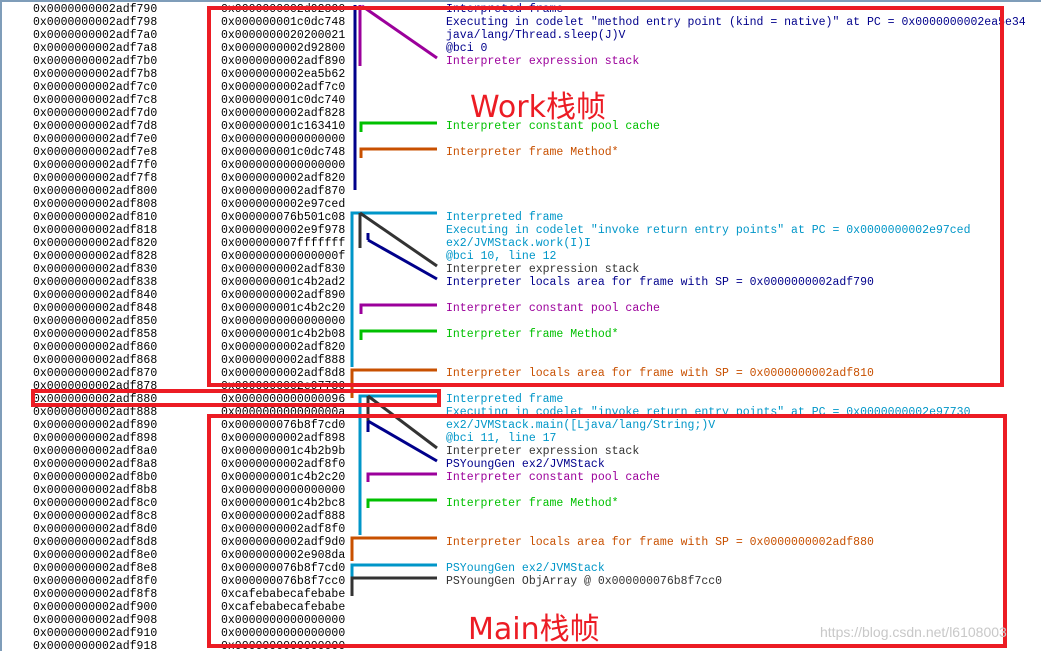 Image resolution: width=1041 pixels, height=653 pixels. I want to click on sender-sp-highlight, so click(236, 398).